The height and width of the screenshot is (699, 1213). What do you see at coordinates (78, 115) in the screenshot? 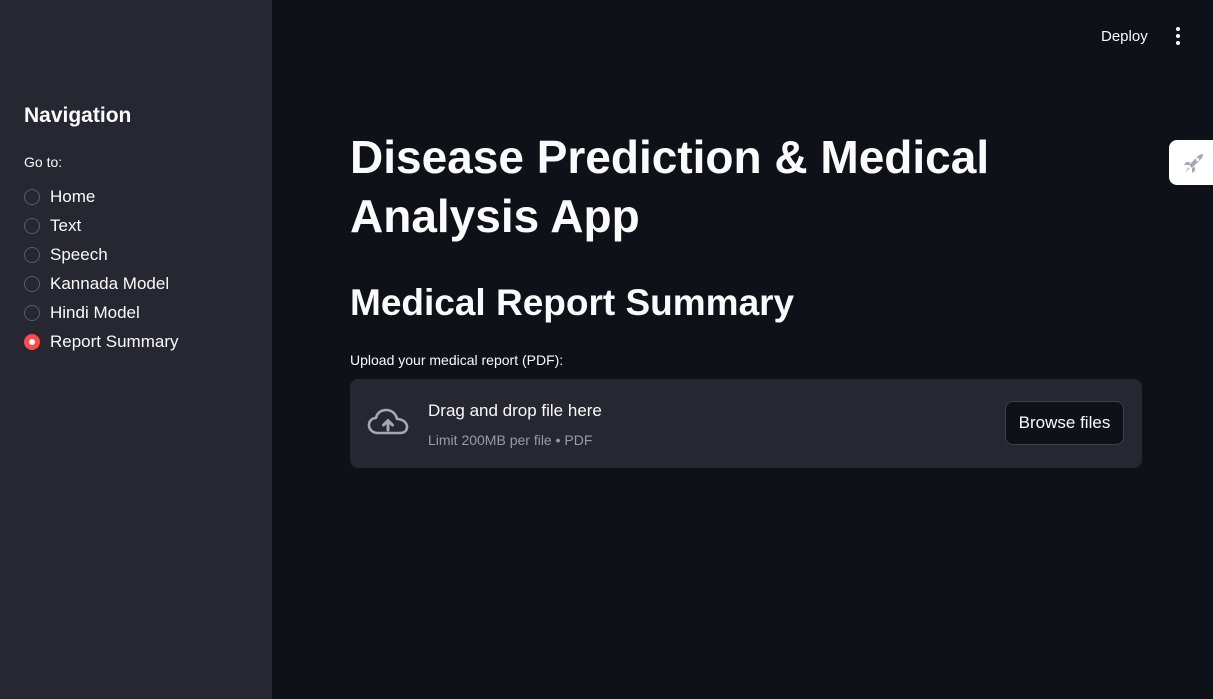
I see `sidebar-title: Navigation` at bounding box center [78, 115].